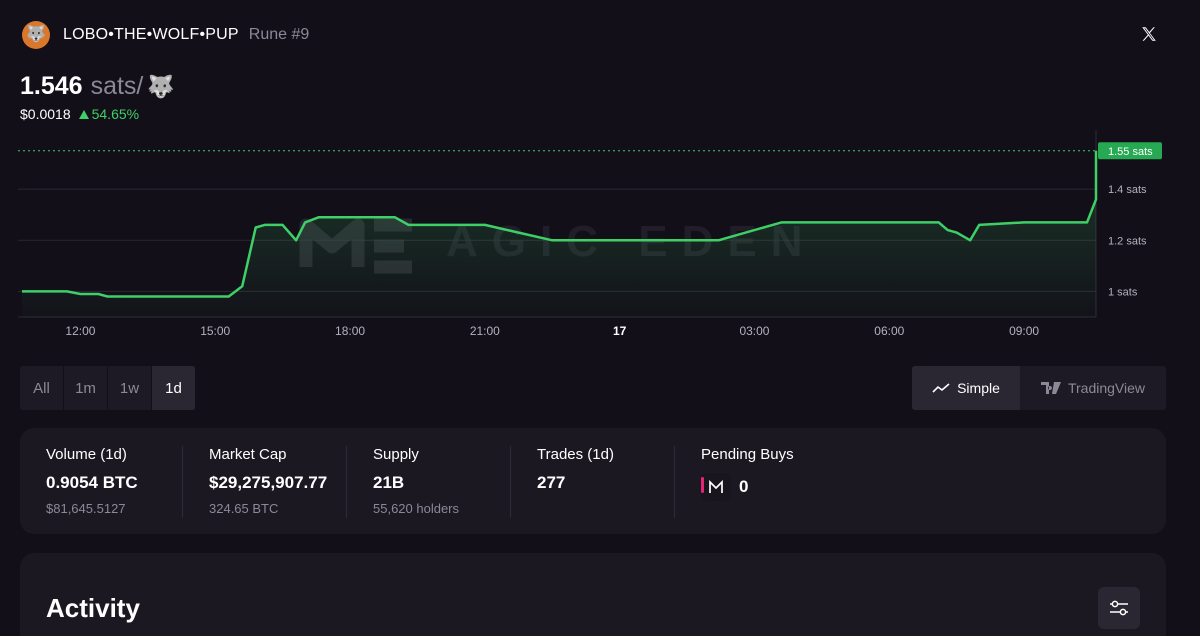 This screenshot has height=636, width=1200. I want to click on simple-view-label: Simple, so click(978, 388).